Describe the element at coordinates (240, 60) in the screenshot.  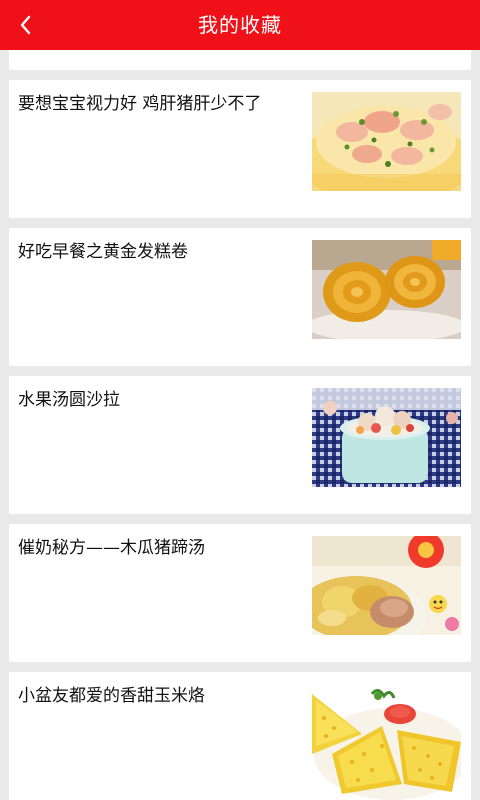
I see `list-item-partial` at that location.